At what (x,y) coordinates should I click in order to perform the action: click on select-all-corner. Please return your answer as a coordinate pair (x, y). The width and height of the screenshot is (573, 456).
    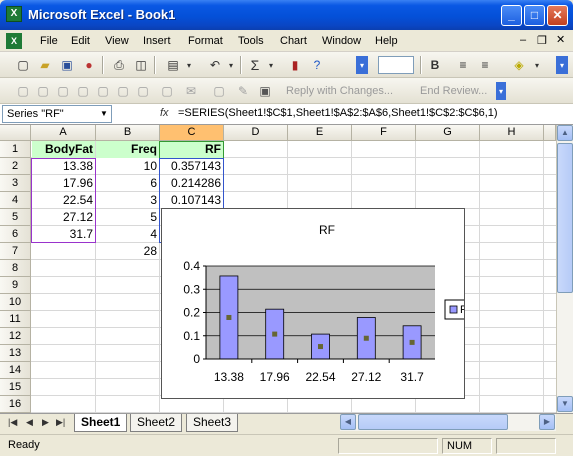
    Looking at the image, I should click on (15, 133).